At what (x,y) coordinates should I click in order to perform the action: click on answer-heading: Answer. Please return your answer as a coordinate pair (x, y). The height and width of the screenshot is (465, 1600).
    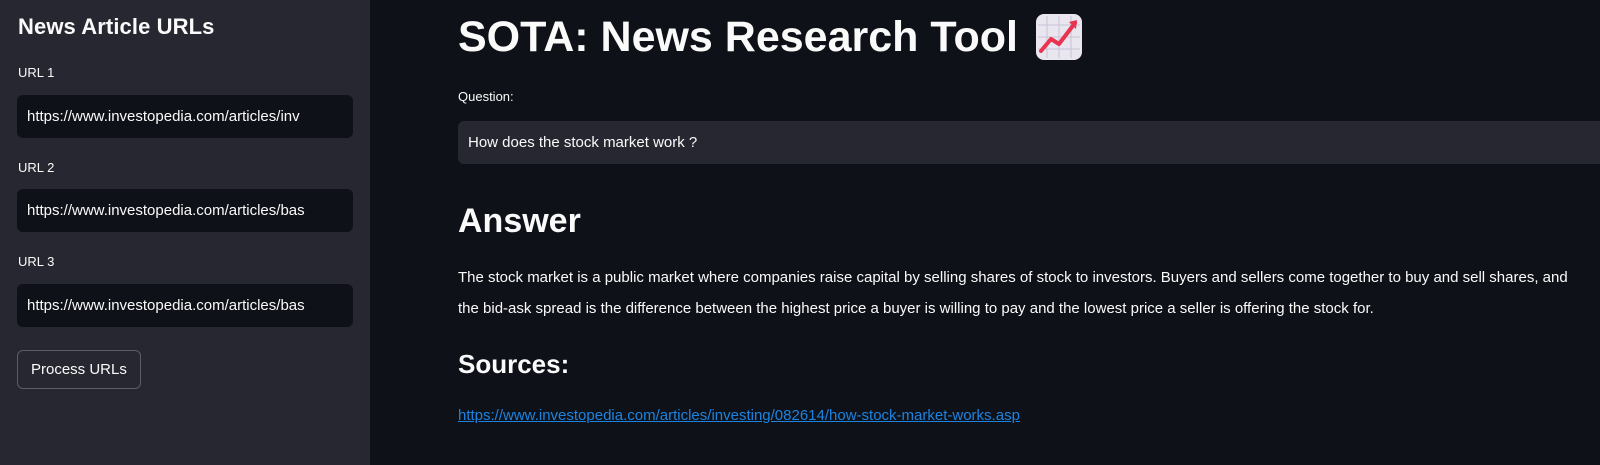
    Looking at the image, I should click on (519, 221).